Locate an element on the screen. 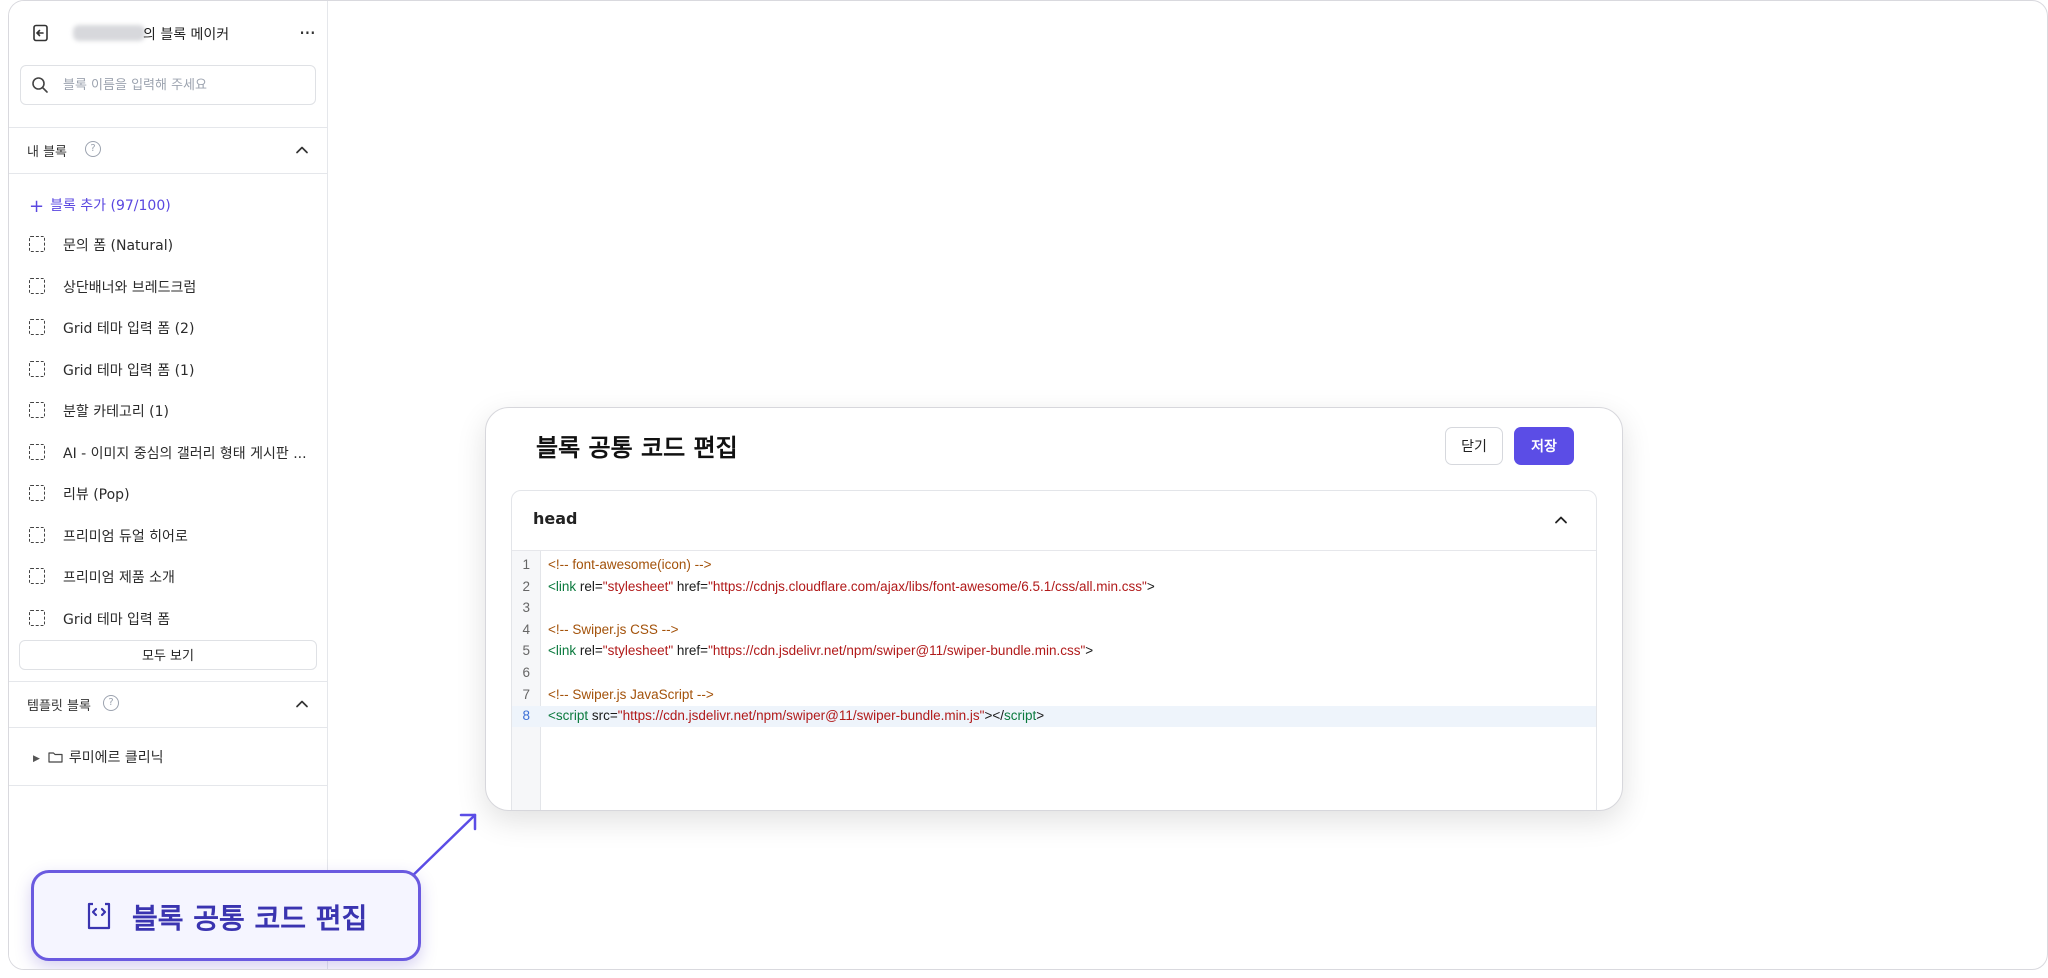 The image size is (2048, 978). close-button: 닫기 is located at coordinates (1474, 446).